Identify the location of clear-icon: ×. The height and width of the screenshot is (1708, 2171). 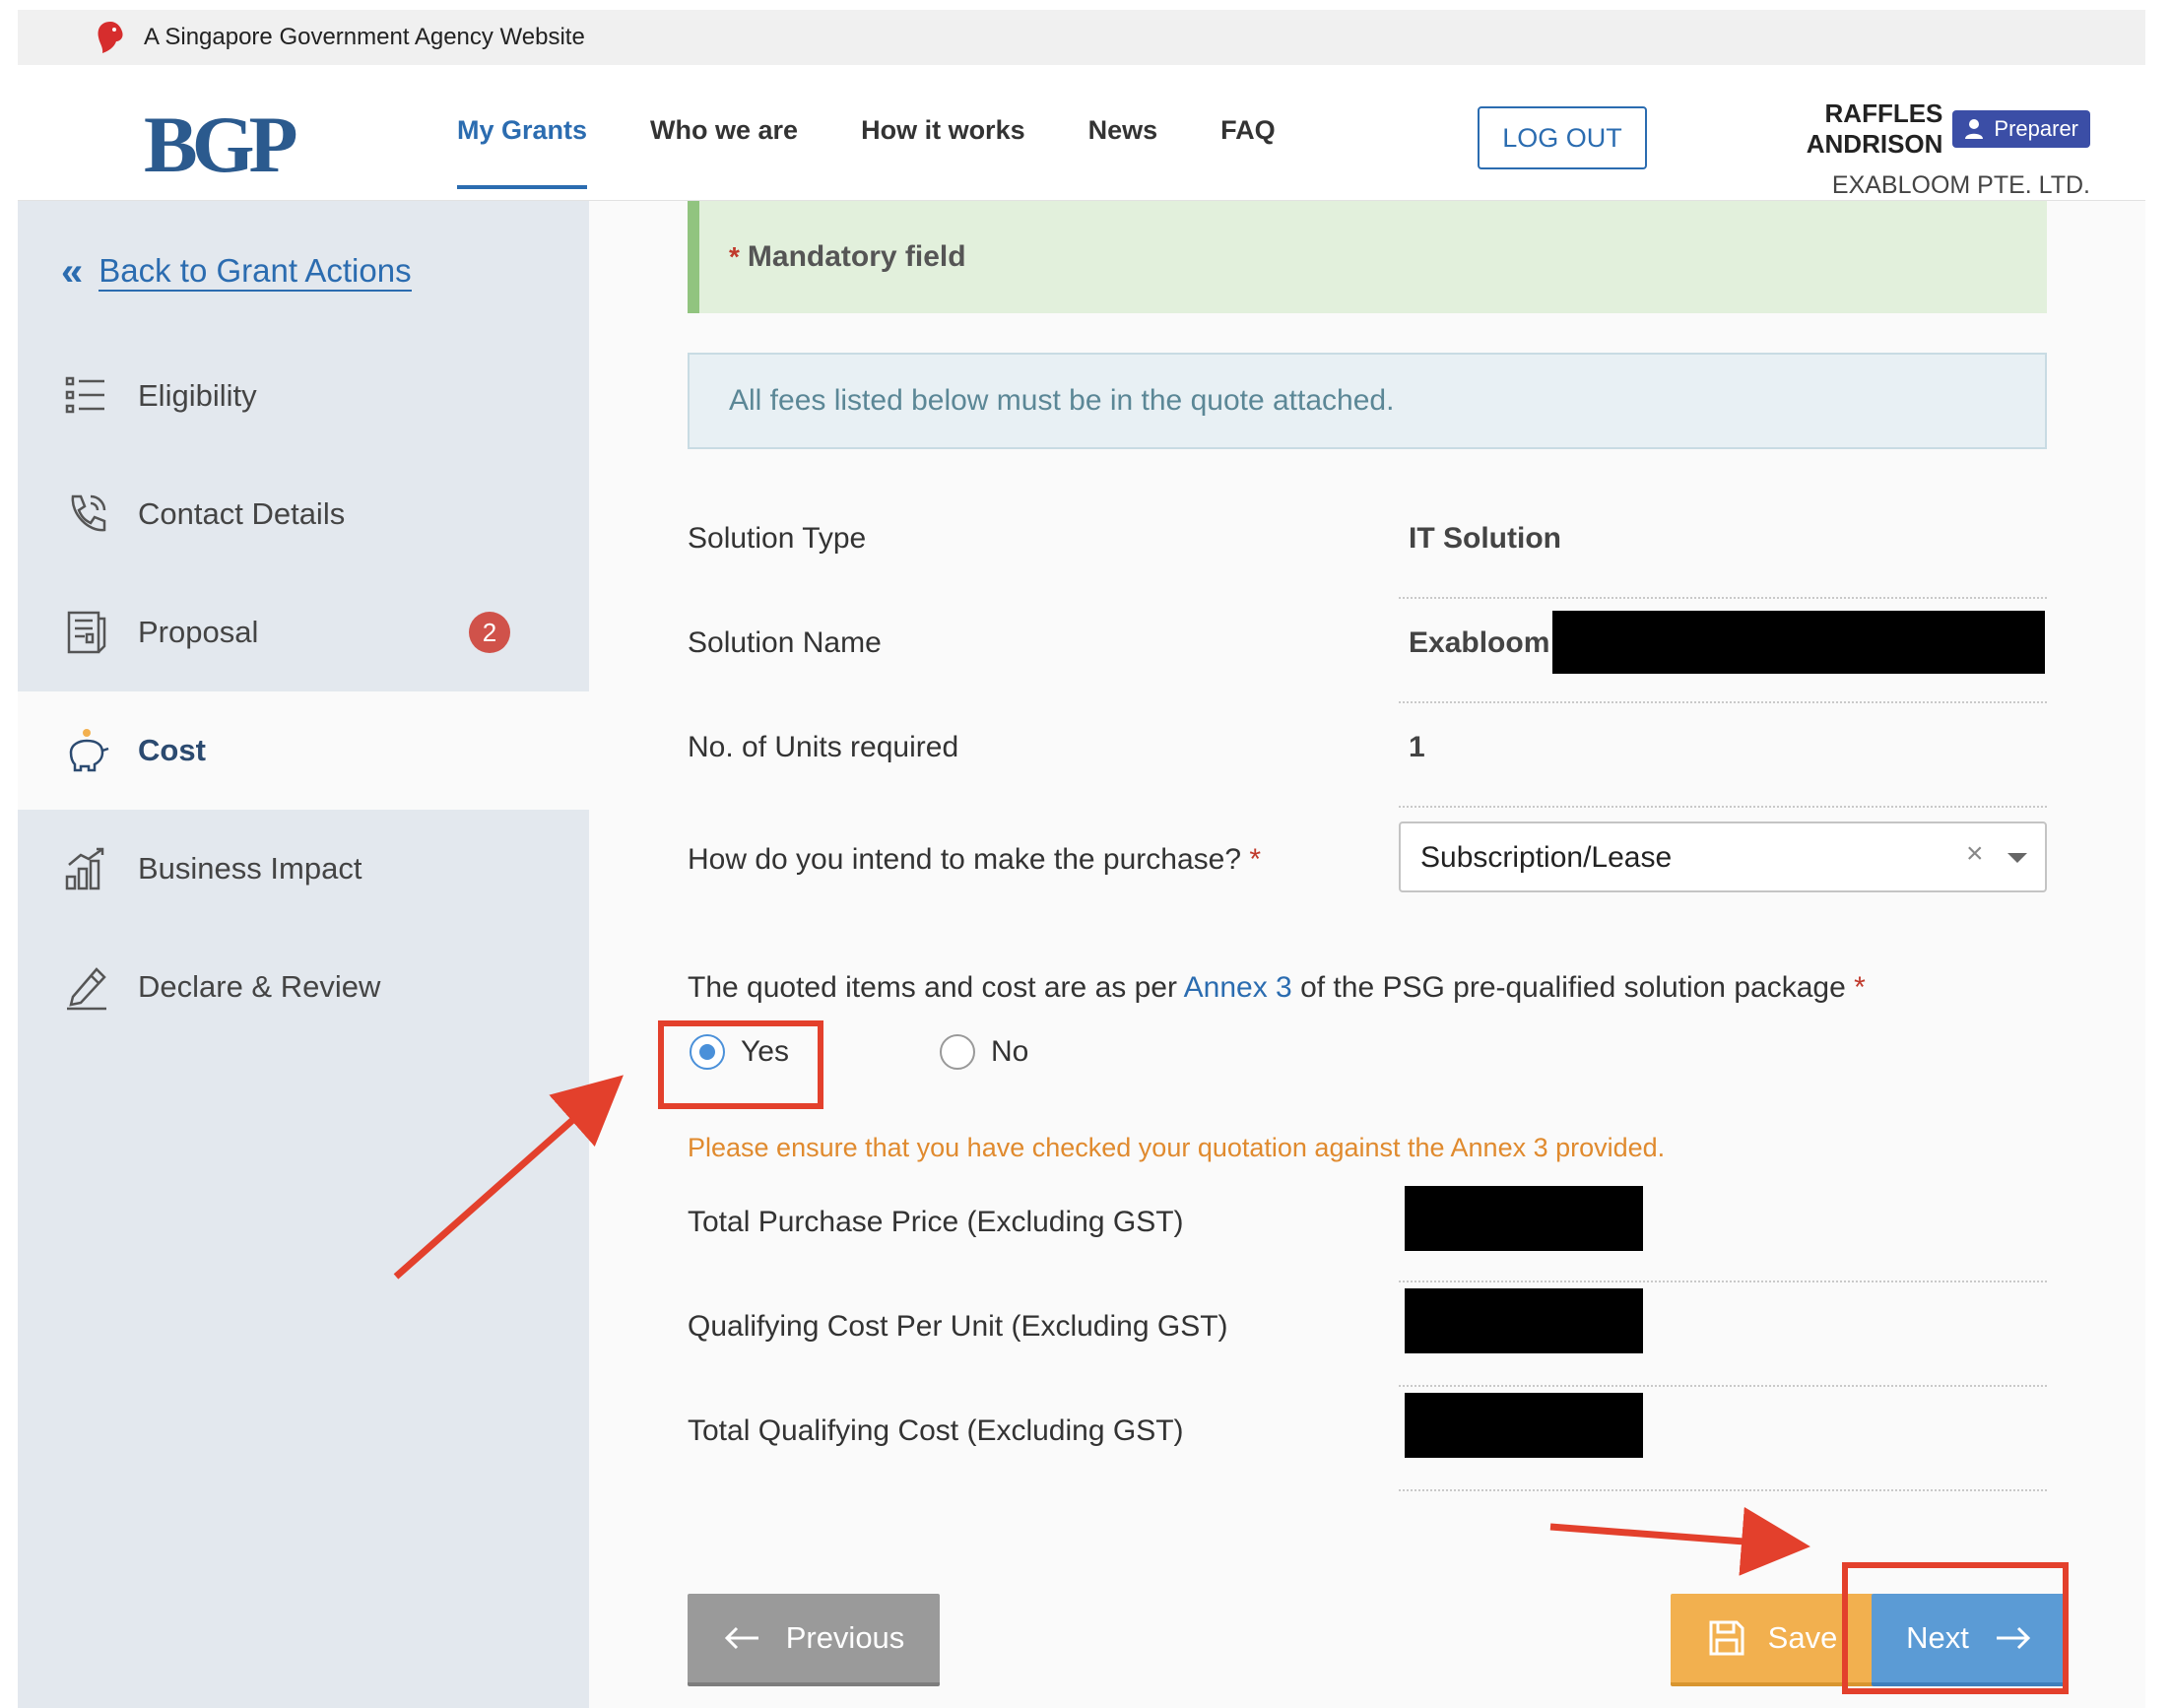
(1975, 854).